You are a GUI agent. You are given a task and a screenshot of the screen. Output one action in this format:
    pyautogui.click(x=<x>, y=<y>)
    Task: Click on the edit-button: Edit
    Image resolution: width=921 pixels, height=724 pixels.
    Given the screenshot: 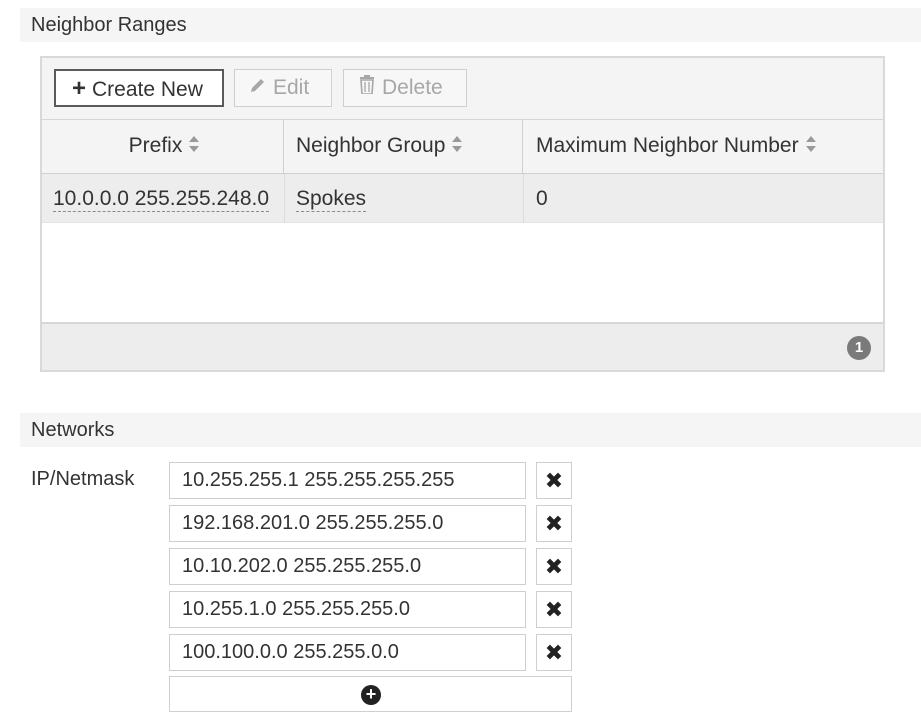 What is the action you would take?
    pyautogui.click(x=283, y=88)
    